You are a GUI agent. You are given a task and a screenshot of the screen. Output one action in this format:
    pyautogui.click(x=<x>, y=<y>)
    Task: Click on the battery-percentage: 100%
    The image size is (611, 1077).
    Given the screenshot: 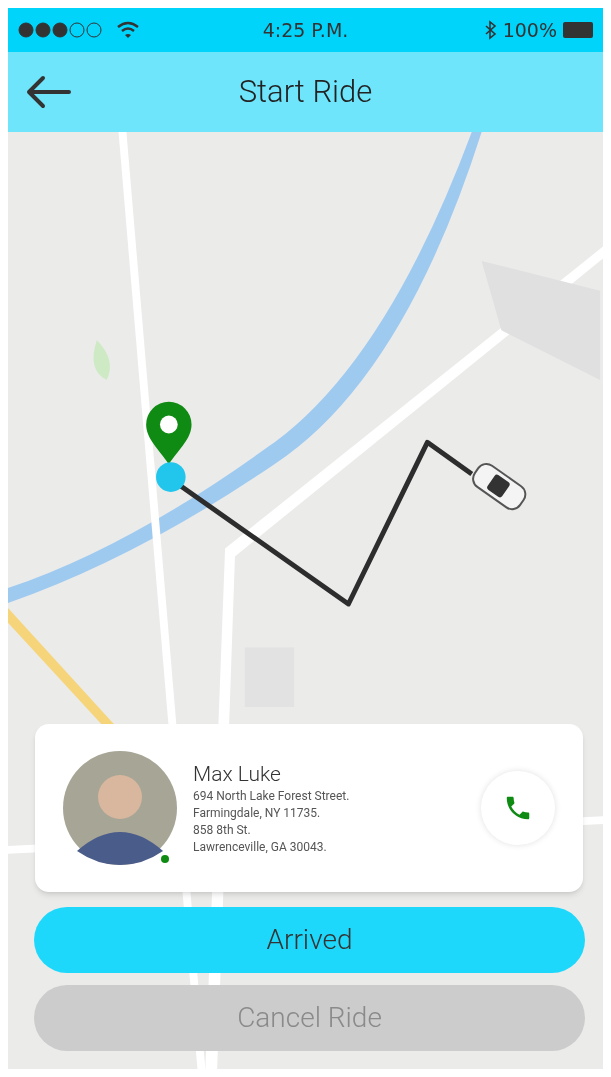 What is the action you would take?
    pyautogui.click(x=529, y=30)
    